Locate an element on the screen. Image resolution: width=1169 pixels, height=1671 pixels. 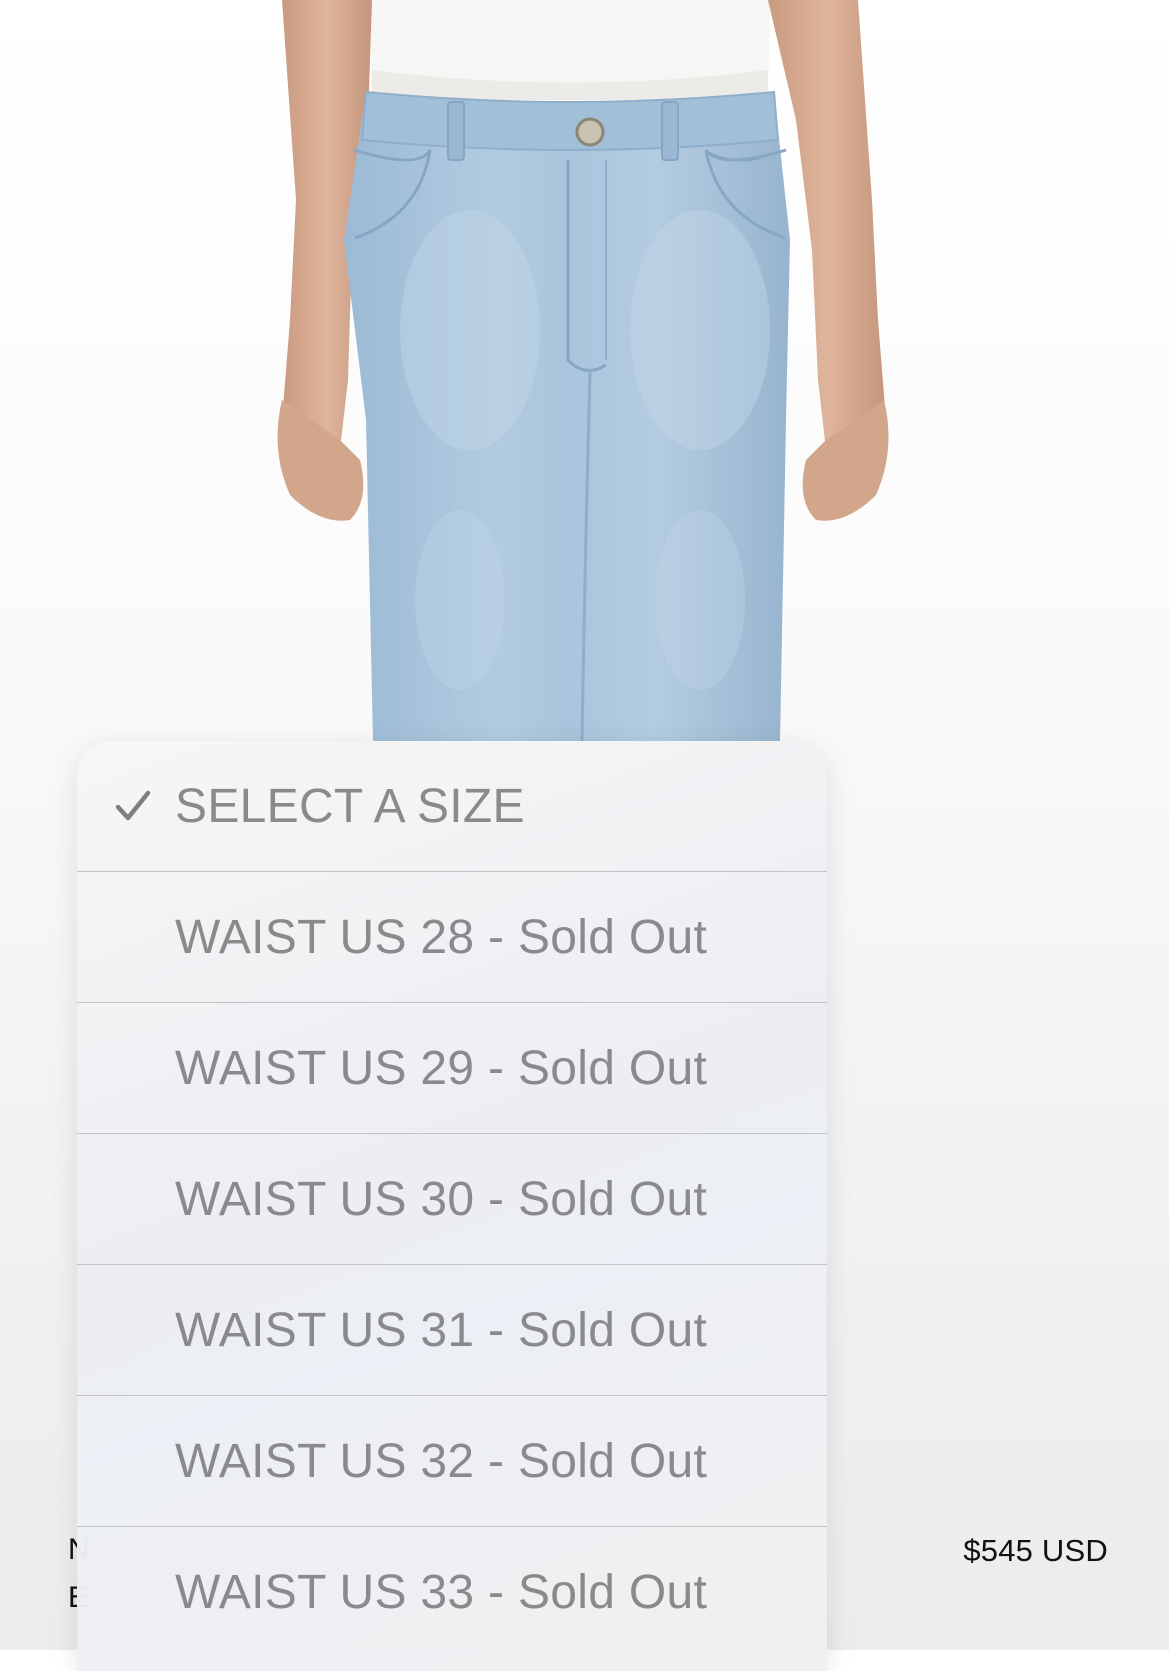
size-option-label: WAIST US 32 - Sold Out is located at coordinates (441, 1461).